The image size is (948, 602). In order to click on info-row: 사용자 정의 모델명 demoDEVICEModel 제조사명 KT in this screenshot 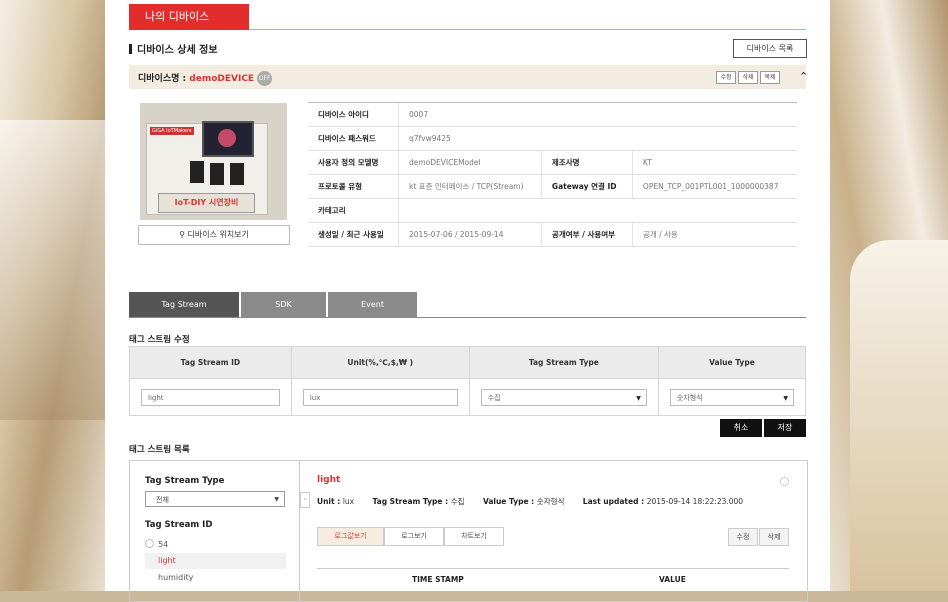, I will do `click(552, 162)`.